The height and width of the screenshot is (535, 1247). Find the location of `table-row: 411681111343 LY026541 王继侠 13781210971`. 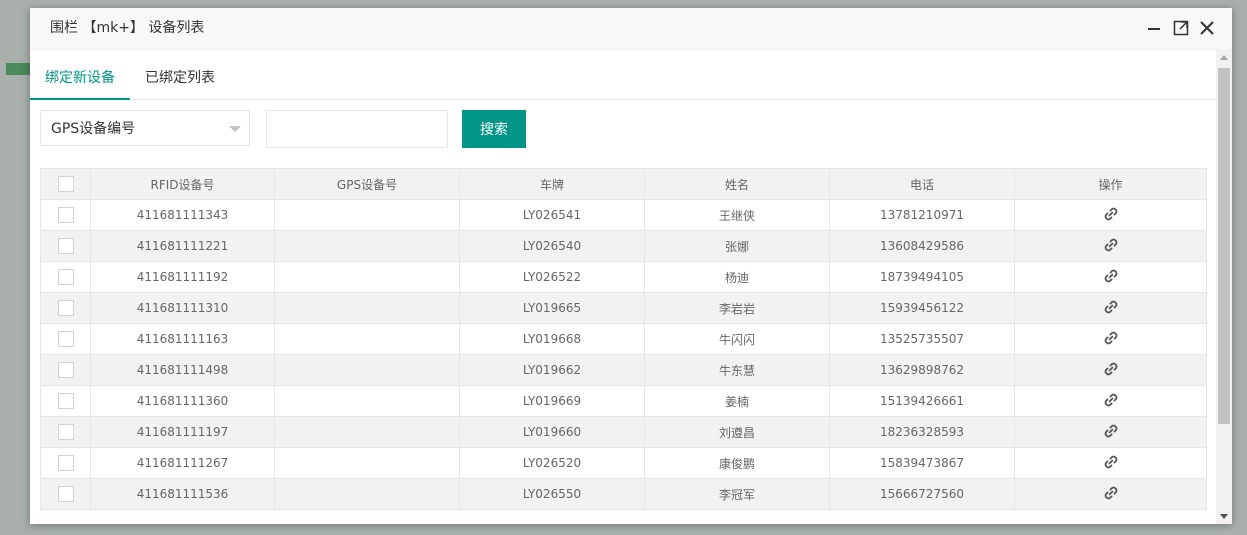

table-row: 411681111343 LY026541 王继侠 13781210971 is located at coordinates (623, 215).